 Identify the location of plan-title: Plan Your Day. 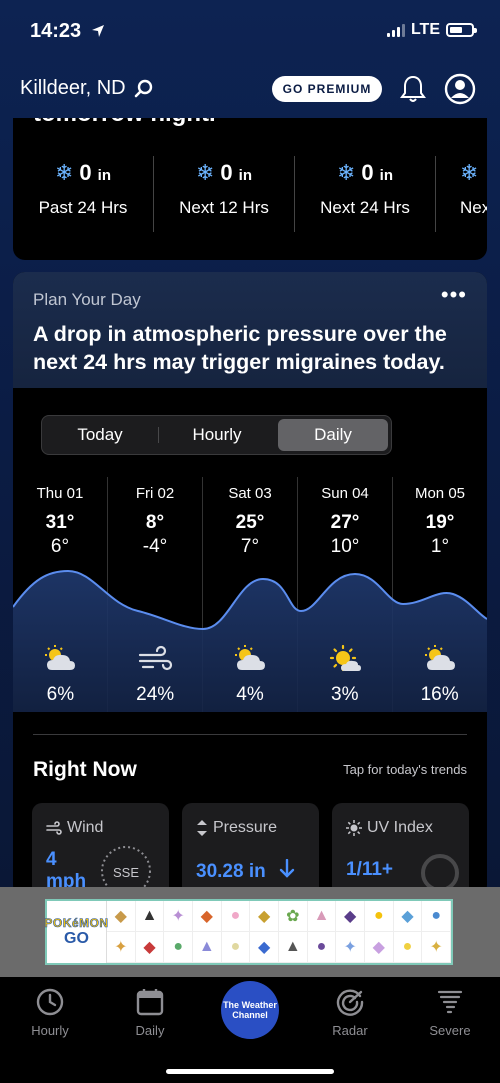
(87, 299).